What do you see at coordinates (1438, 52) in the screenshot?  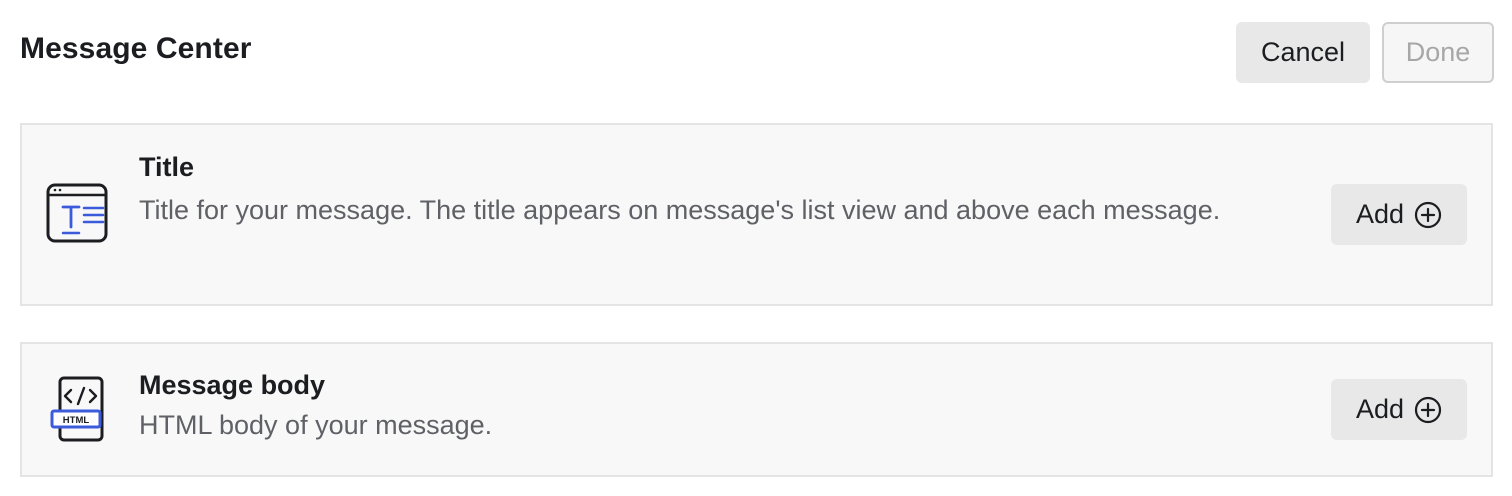 I see `done-button: Done` at bounding box center [1438, 52].